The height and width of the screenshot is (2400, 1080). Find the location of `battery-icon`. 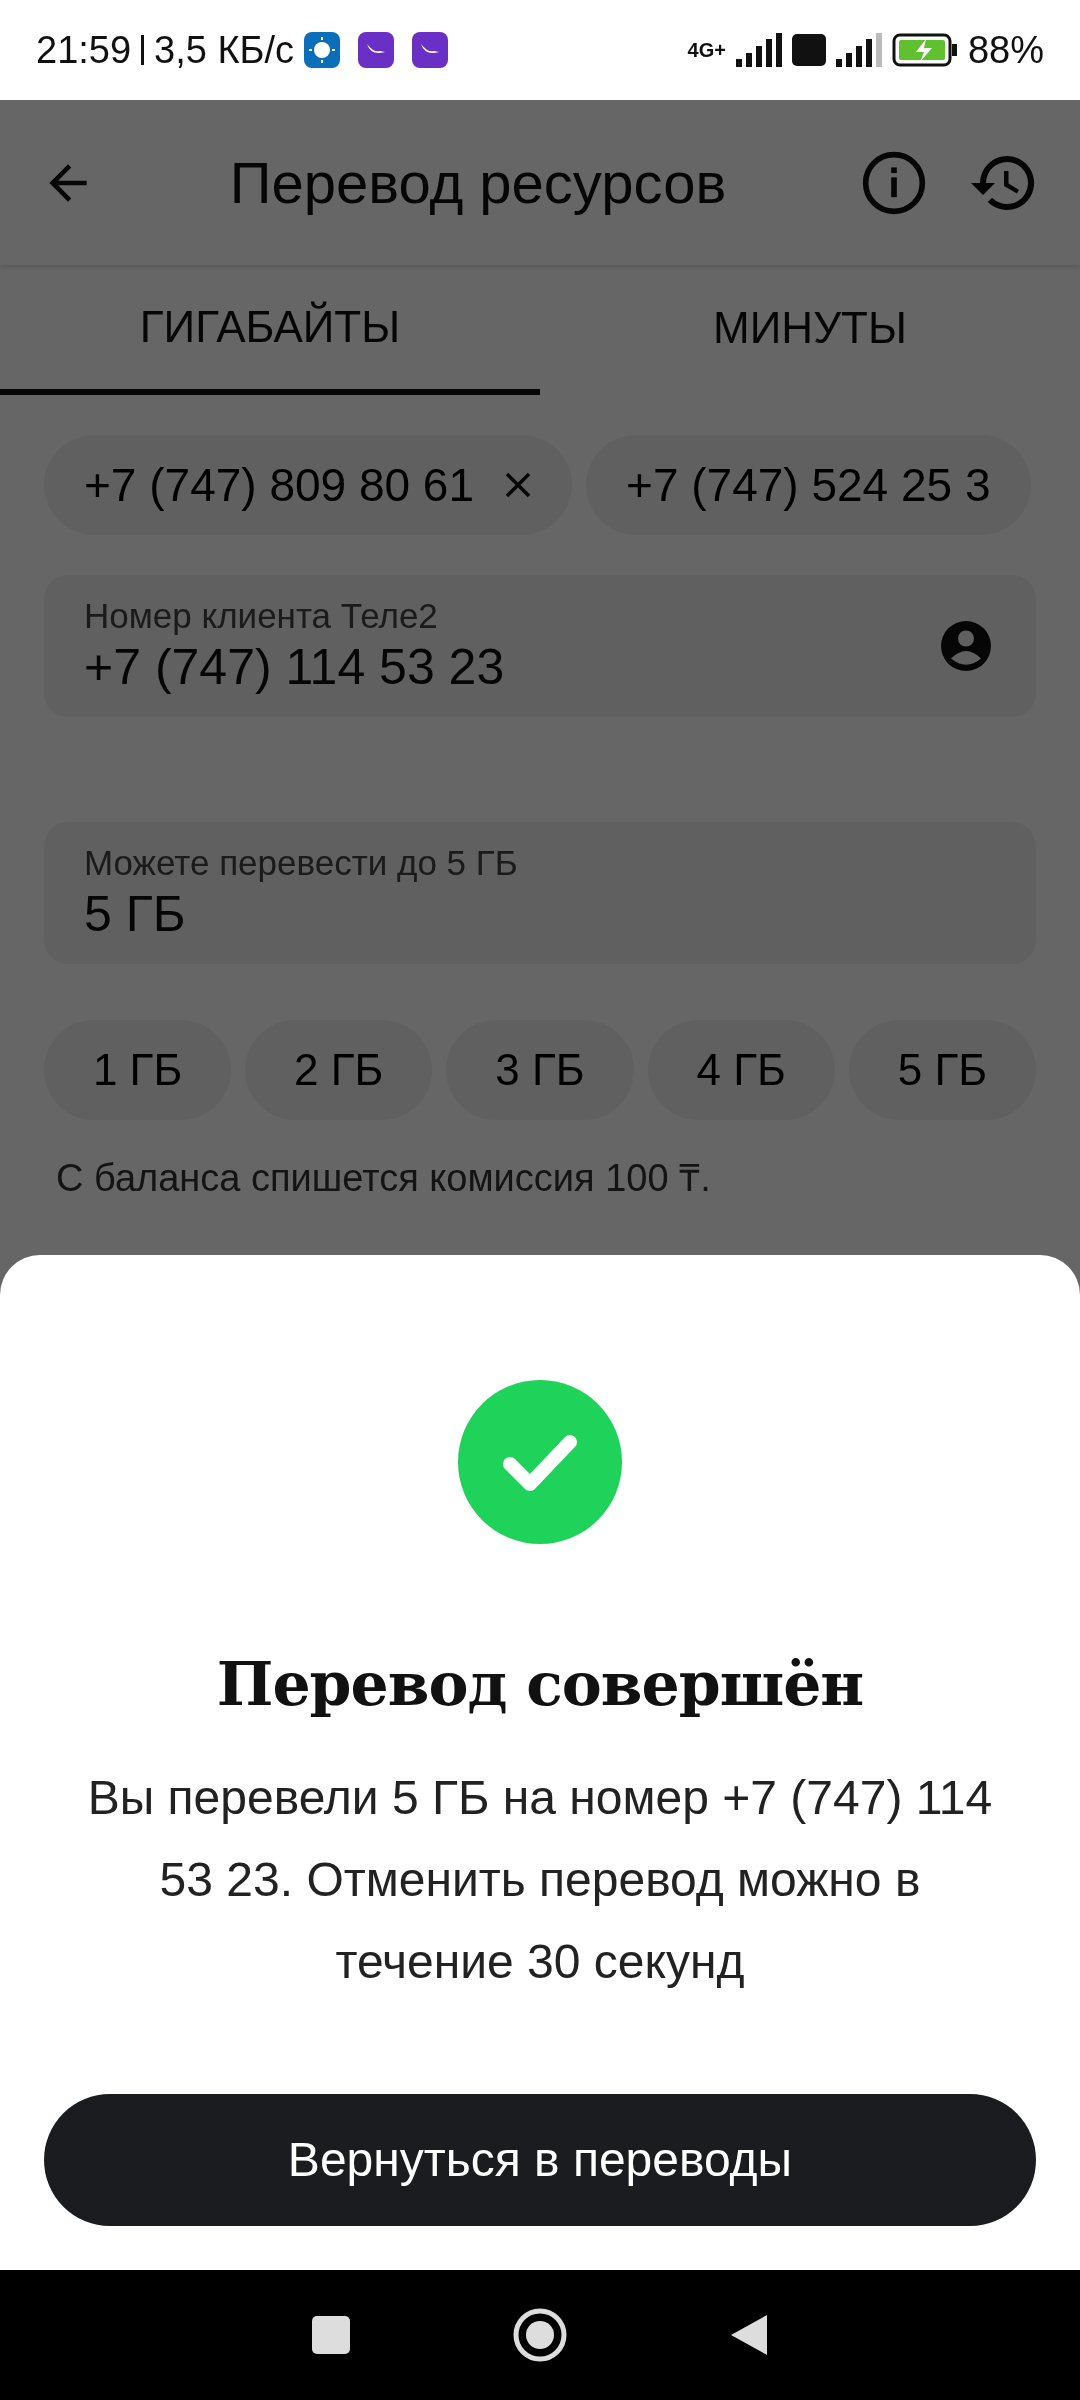

battery-icon is located at coordinates (924, 50).